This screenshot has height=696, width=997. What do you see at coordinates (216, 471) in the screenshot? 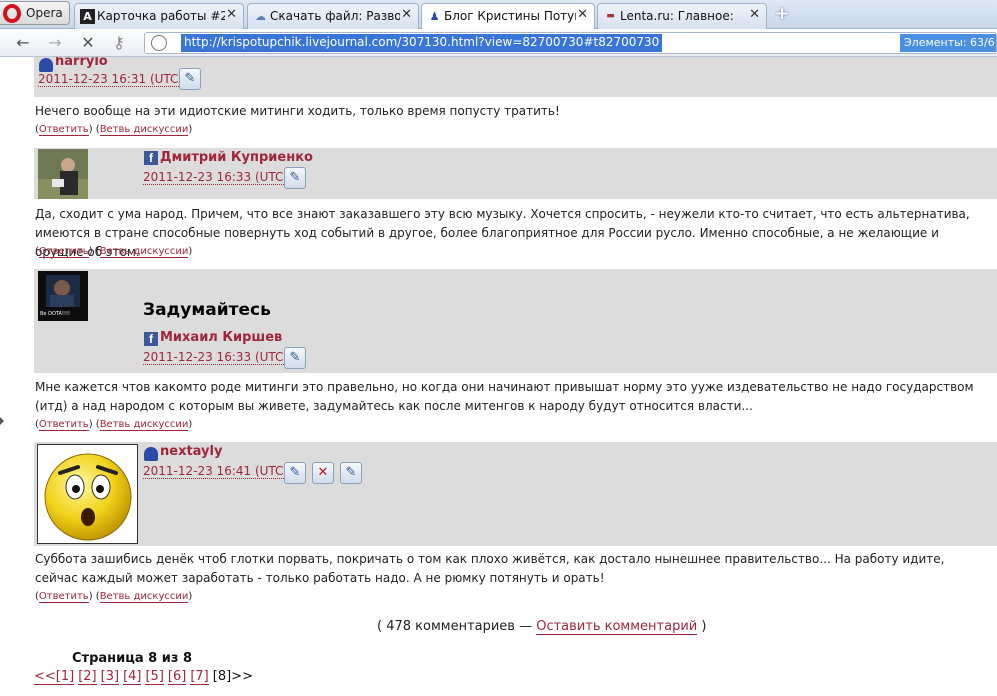
I see `comment-date: 2011-12-23 16:41 (UTC)` at bounding box center [216, 471].